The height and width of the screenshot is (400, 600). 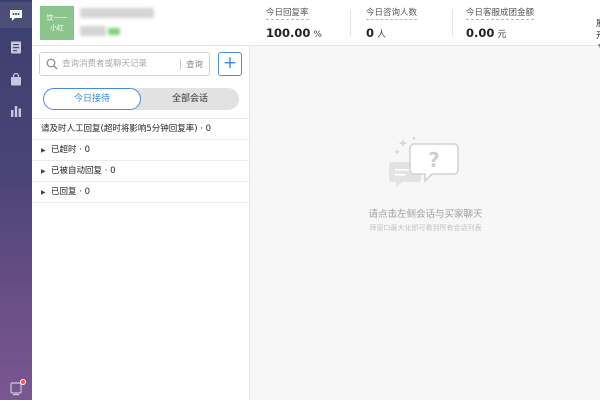 I want to click on stat-label: 今日客服成团金额, so click(x=500, y=14).